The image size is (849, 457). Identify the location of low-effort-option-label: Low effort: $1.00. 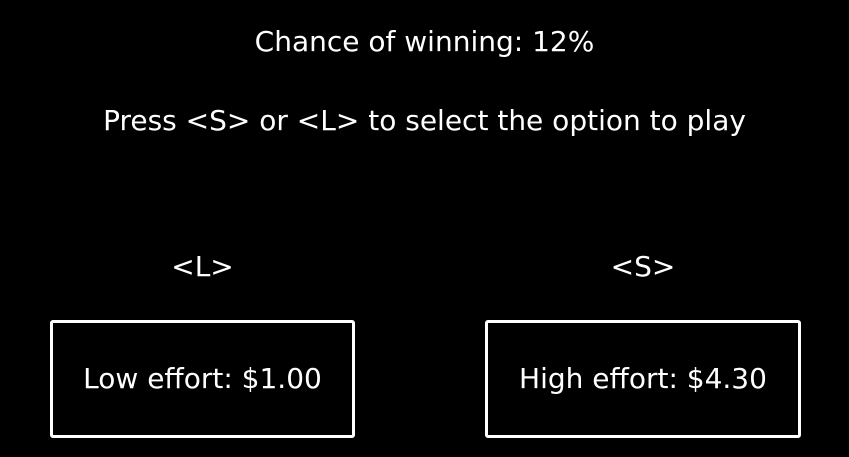
(202, 378).